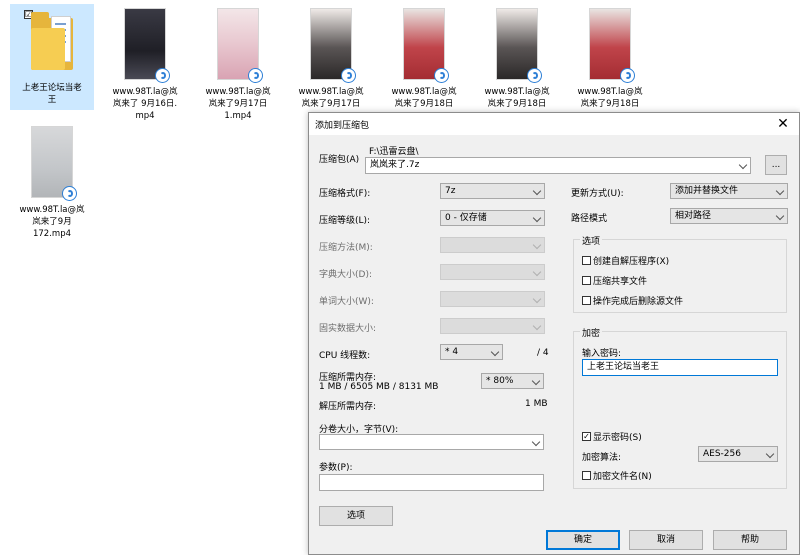 This screenshot has width=800, height=555. What do you see at coordinates (597, 194) in the screenshot?
I see `update-label: 更新方式(U):` at bounding box center [597, 194].